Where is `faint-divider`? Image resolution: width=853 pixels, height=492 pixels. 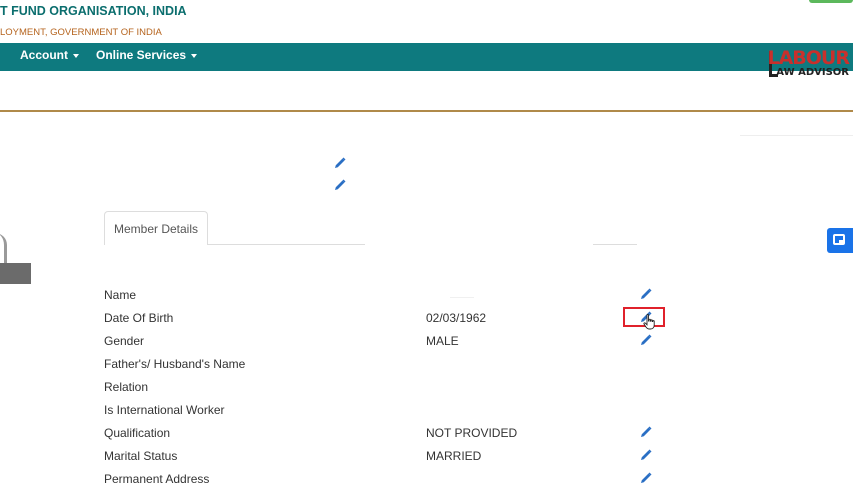
faint-divider is located at coordinates (796, 135).